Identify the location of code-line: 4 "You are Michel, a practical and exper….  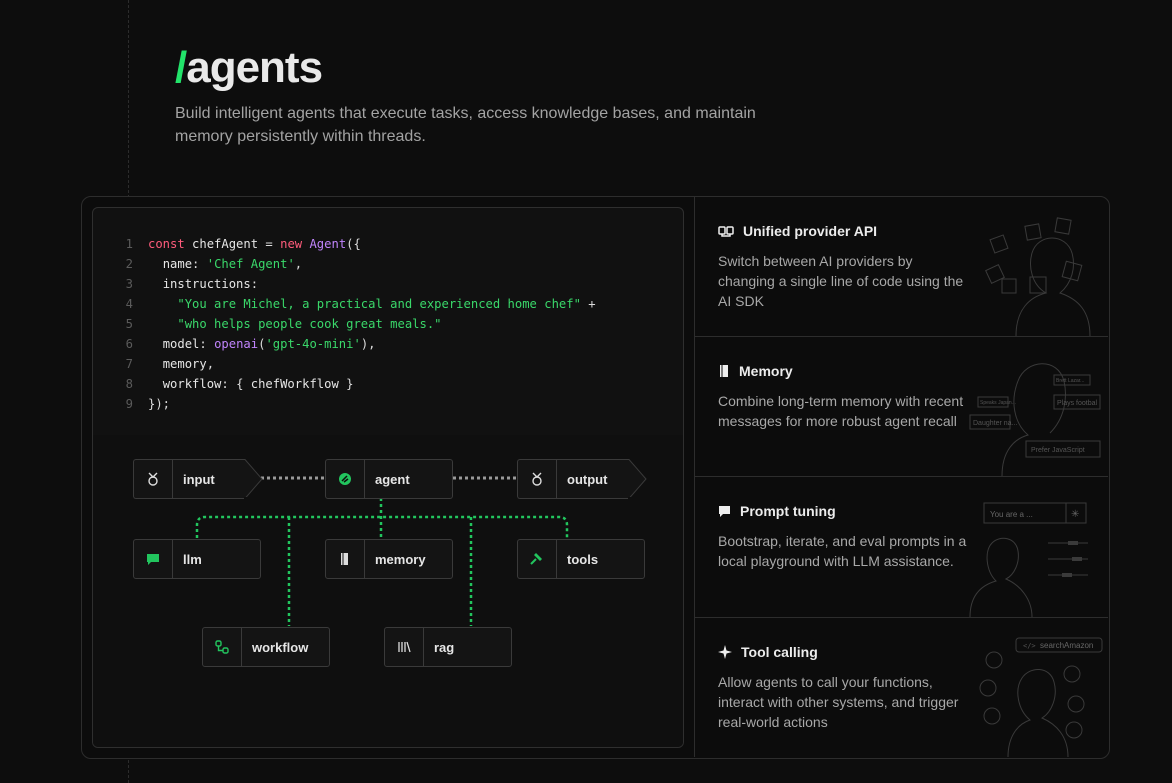
(360, 304).